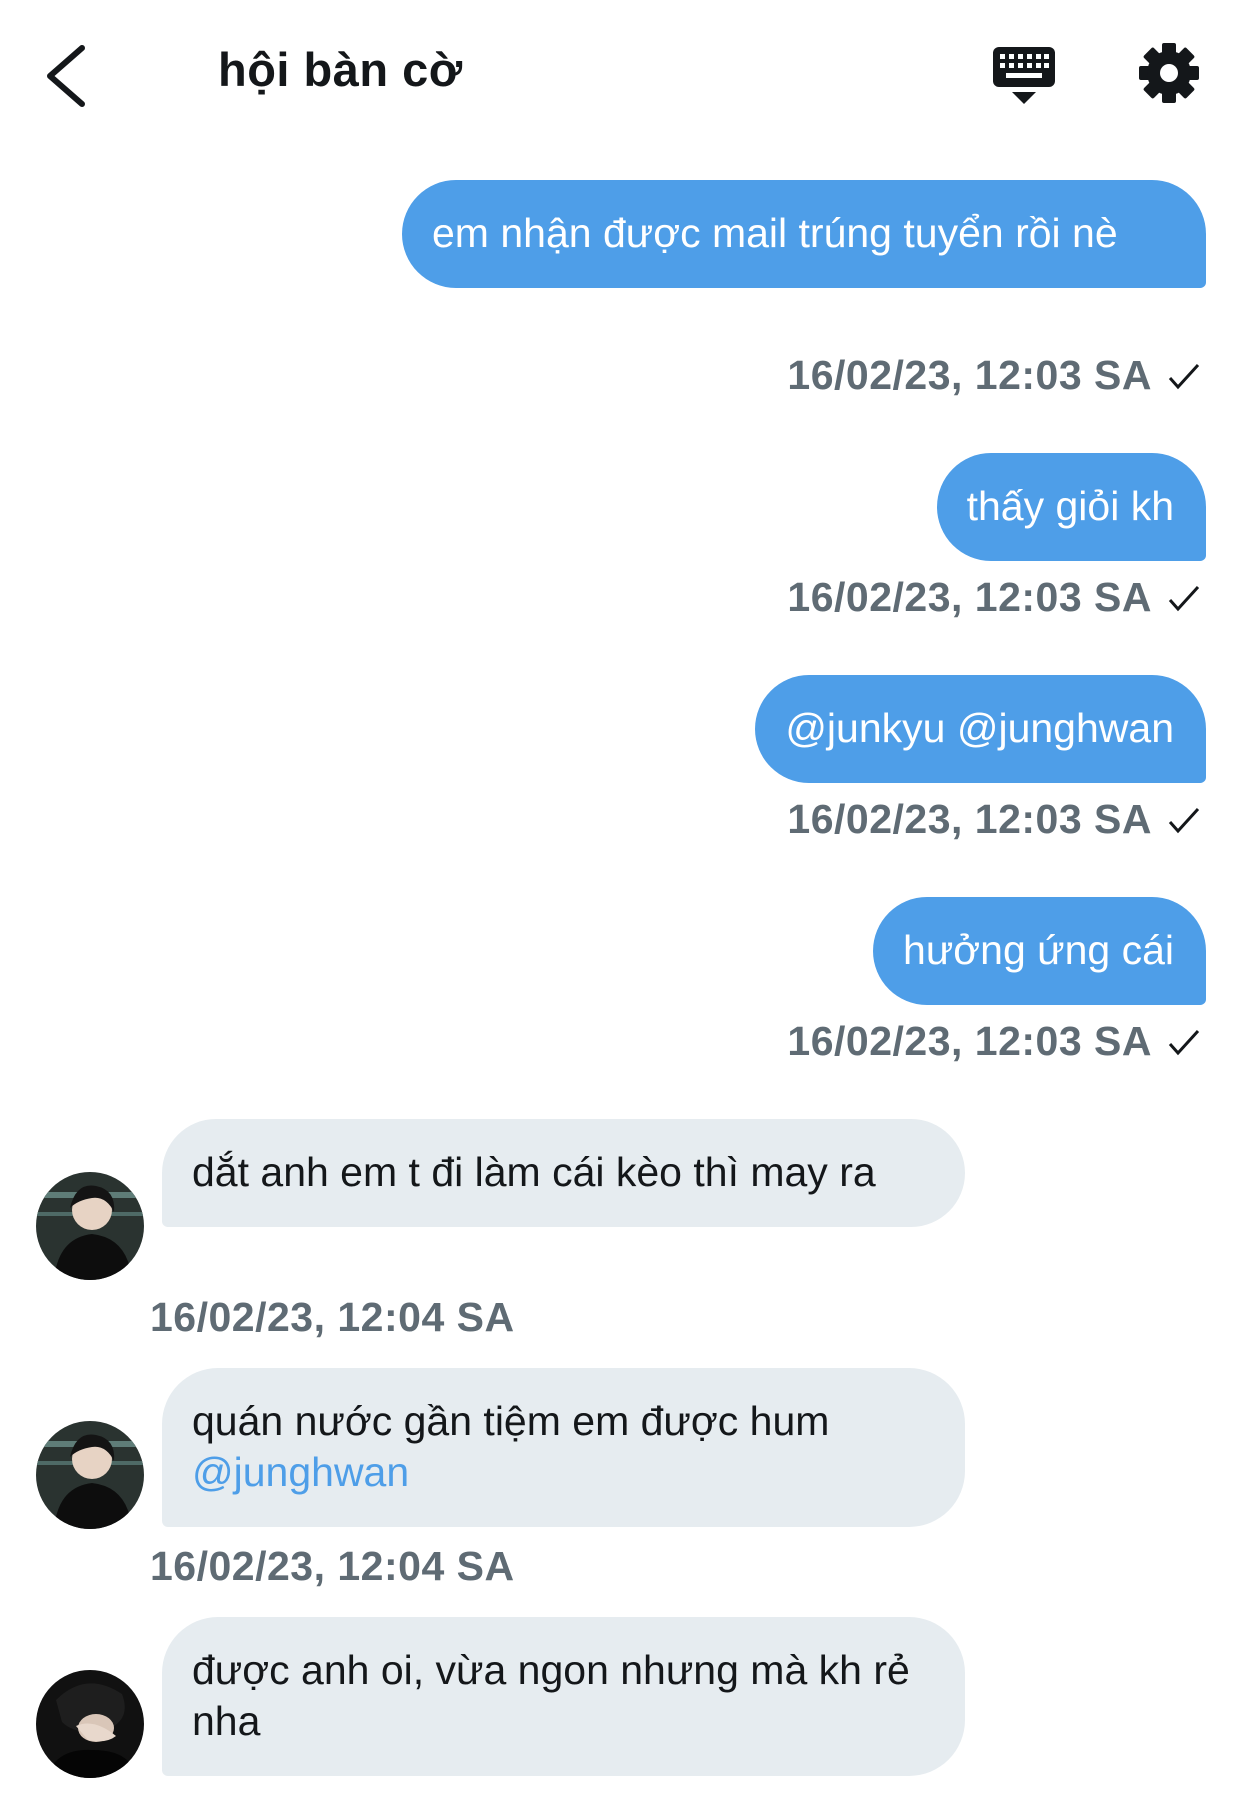 The height and width of the screenshot is (1804, 1242). I want to click on outgoing-message: hưởng ứng cái, so click(1039, 951).